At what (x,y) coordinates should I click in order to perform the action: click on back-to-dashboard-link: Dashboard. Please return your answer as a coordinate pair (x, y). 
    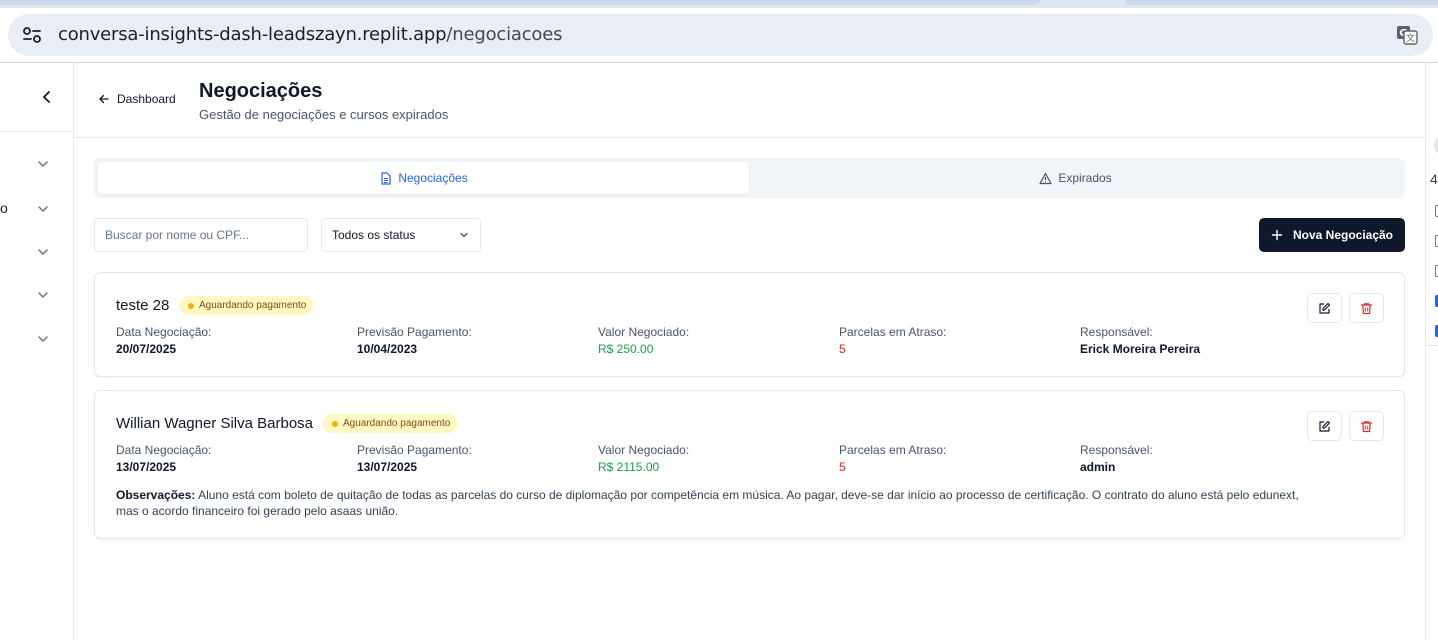
    Looking at the image, I should click on (137, 99).